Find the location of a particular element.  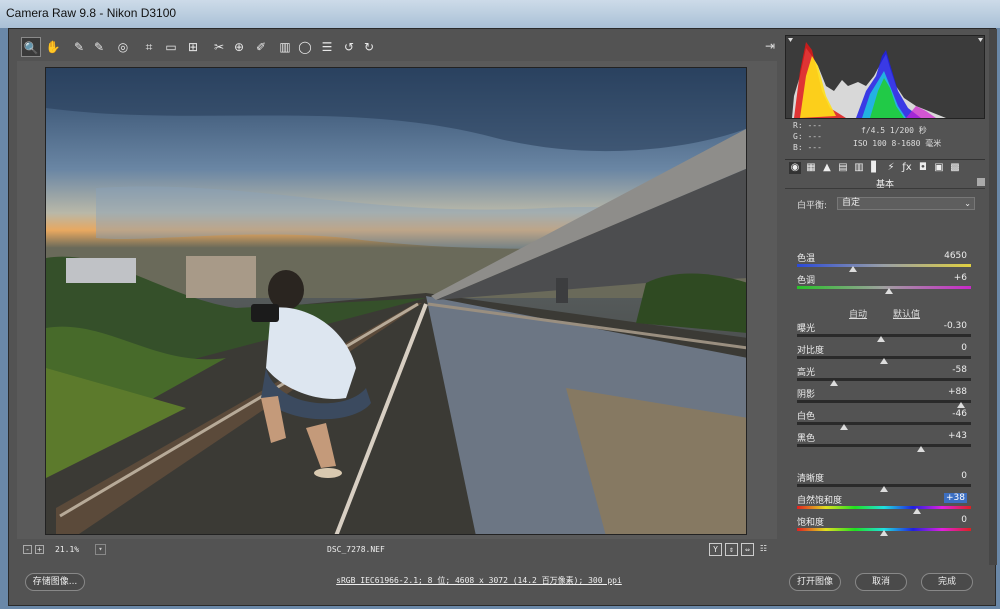

temperature-label: 色温 is located at coordinates (806, 259).